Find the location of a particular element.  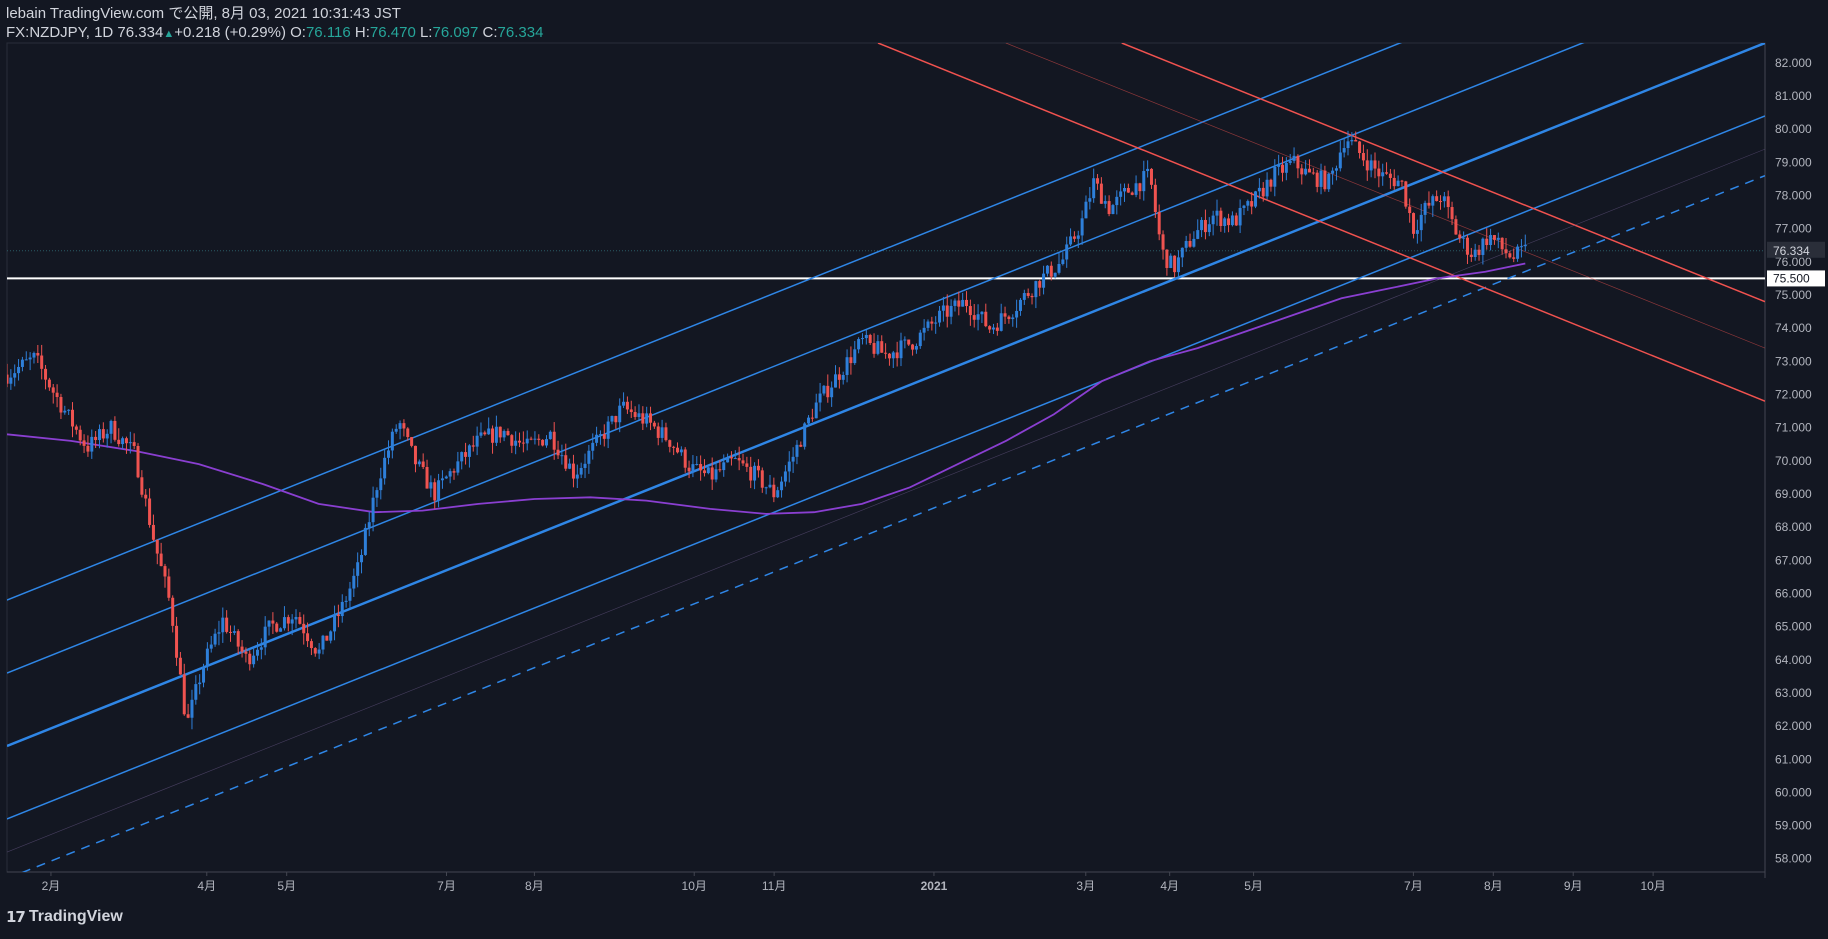

last-price-tag-label: 76.334 is located at coordinates (1791, 251).